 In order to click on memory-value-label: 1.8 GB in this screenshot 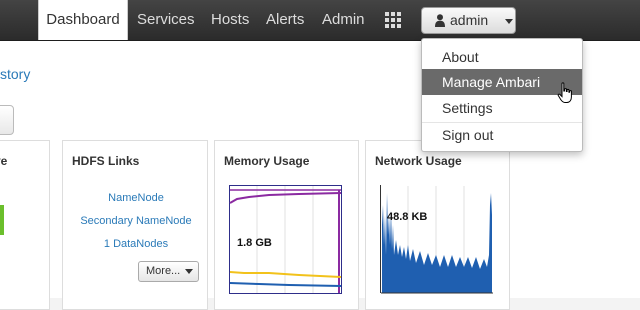, I will do `click(254, 243)`.